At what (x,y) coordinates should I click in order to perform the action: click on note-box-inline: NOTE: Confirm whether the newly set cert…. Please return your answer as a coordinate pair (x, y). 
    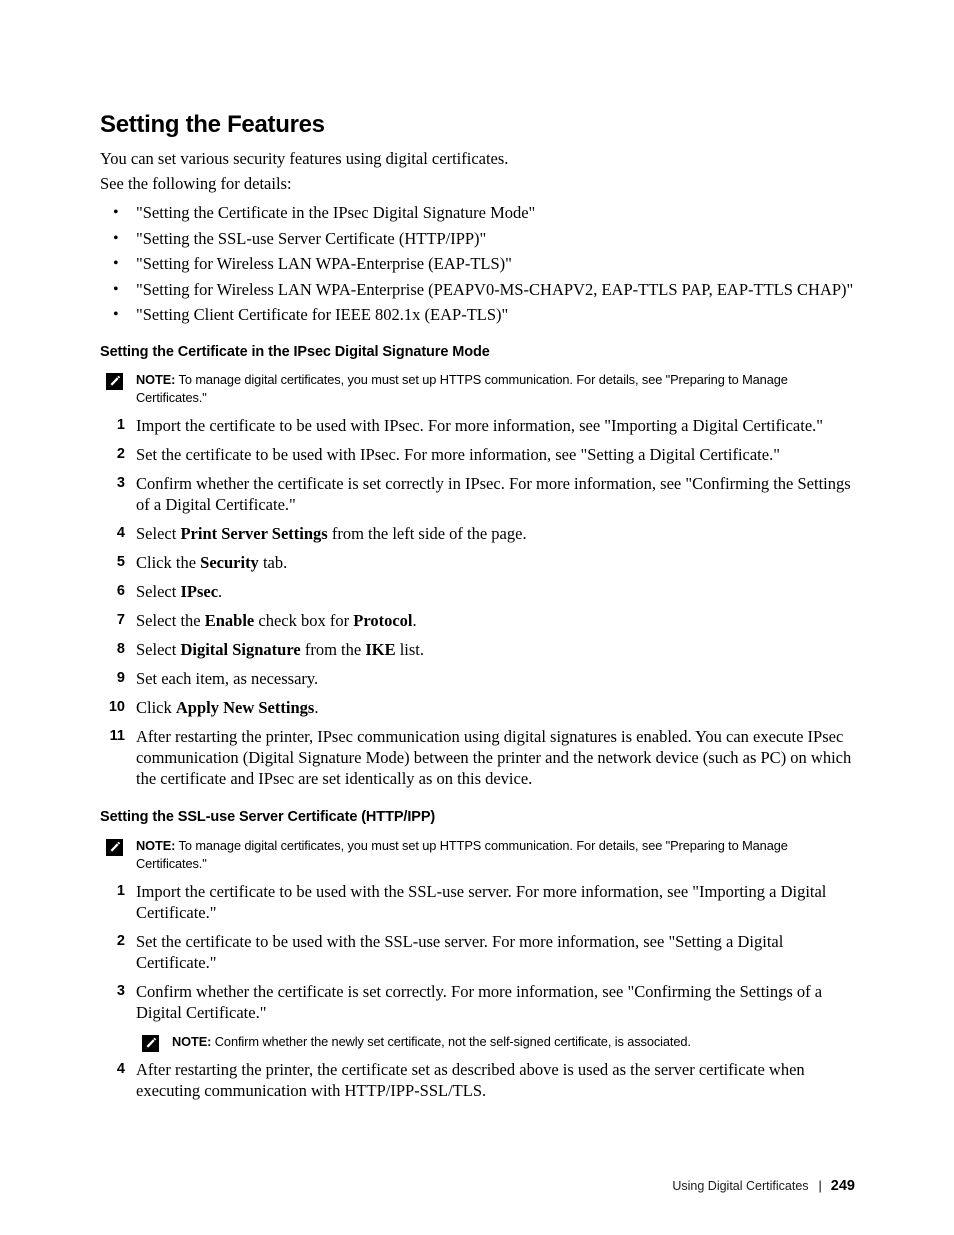
    Looking at the image, I should click on (495, 1042).